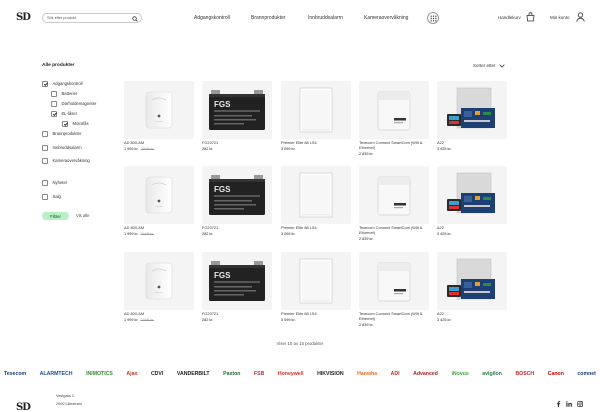 The image size is (600, 412). What do you see at coordinates (524, 374) in the screenshot?
I see `brand-logo: BOSCH` at bounding box center [524, 374].